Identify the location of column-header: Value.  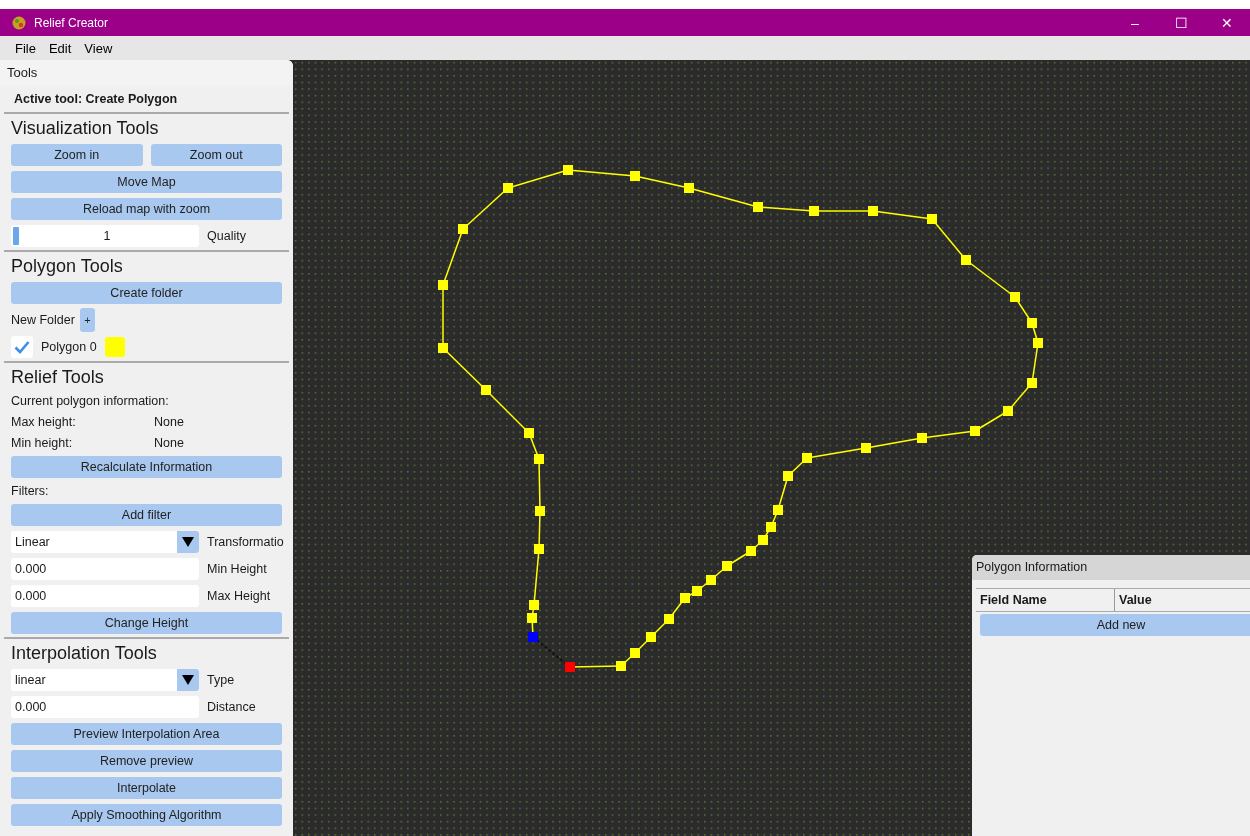
(1135, 600).